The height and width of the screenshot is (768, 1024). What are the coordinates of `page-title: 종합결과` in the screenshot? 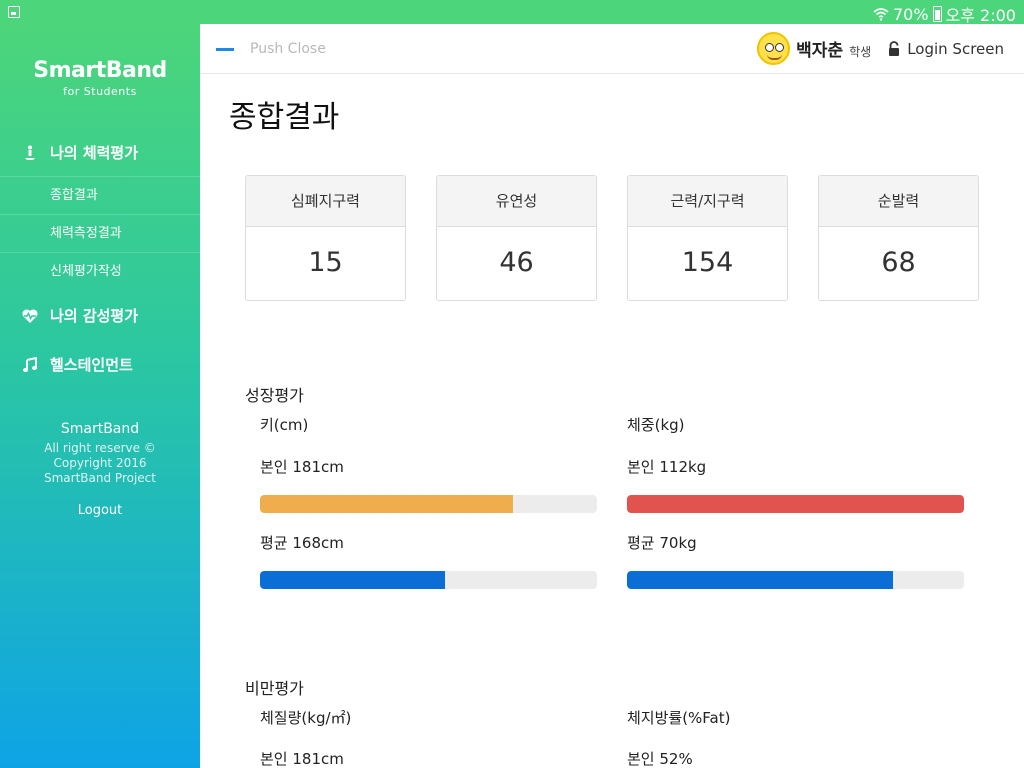 It's located at (284, 117).